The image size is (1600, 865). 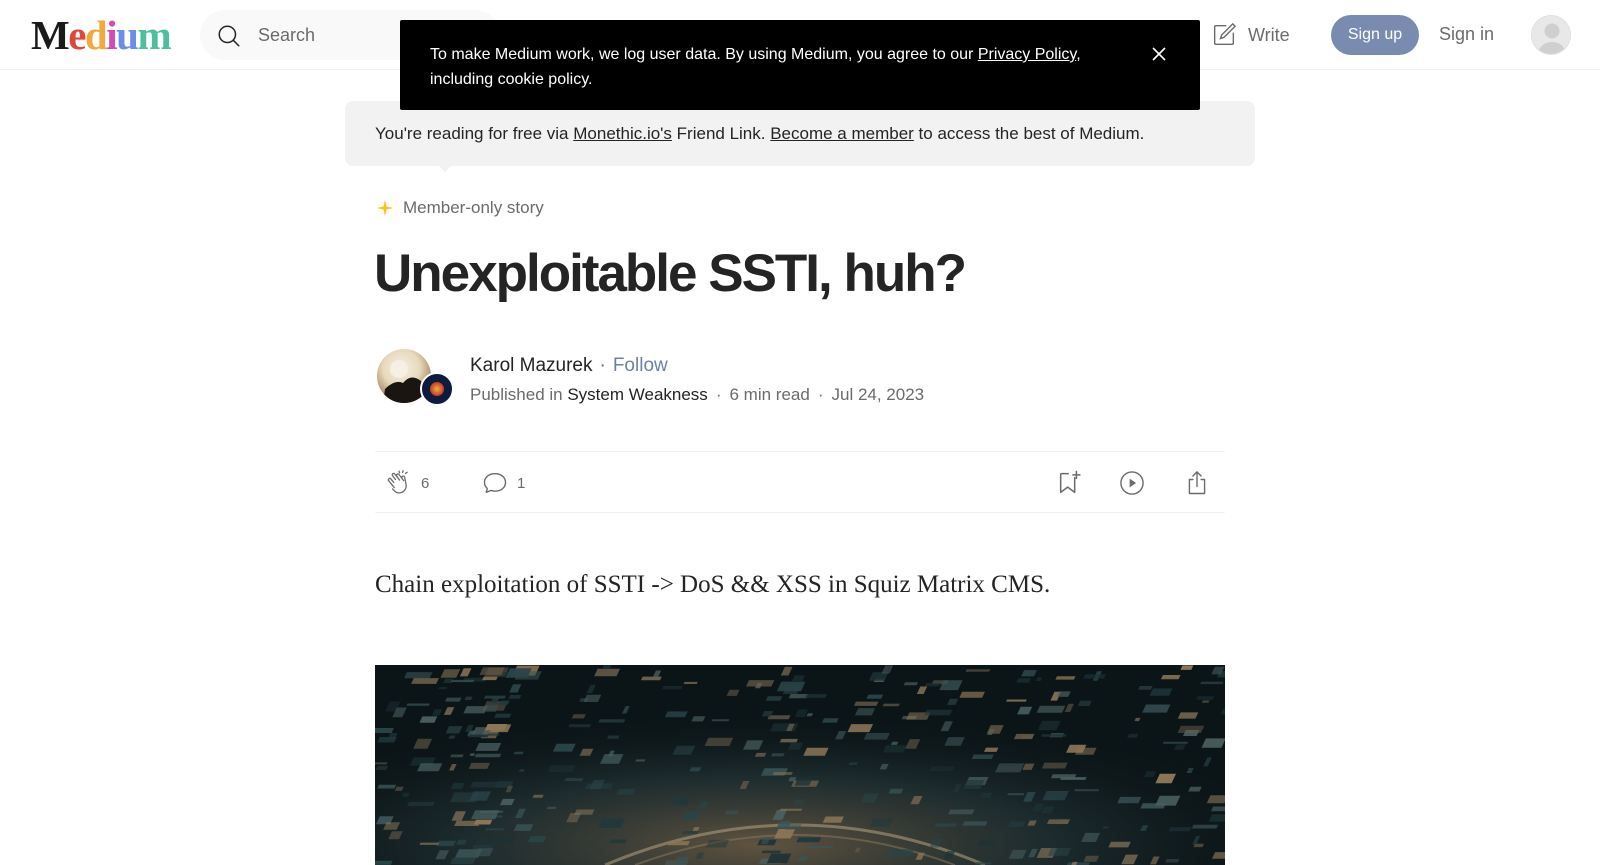 I want to click on responses-button: 1, so click(x=503, y=483).